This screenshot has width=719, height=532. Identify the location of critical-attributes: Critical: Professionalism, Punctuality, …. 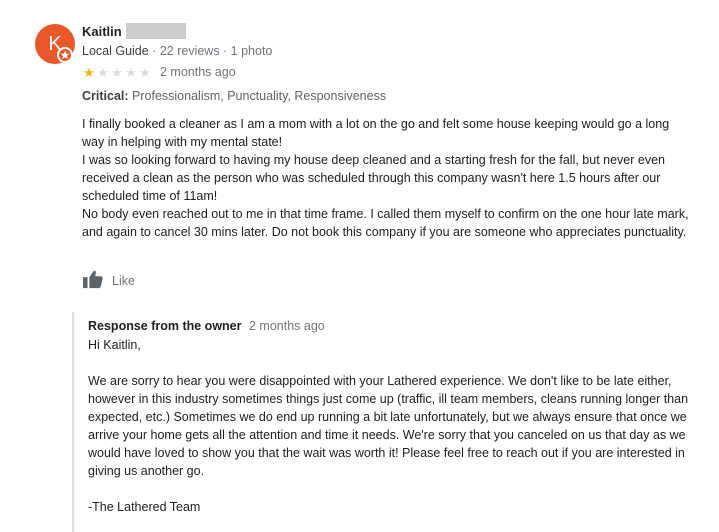
(234, 96).